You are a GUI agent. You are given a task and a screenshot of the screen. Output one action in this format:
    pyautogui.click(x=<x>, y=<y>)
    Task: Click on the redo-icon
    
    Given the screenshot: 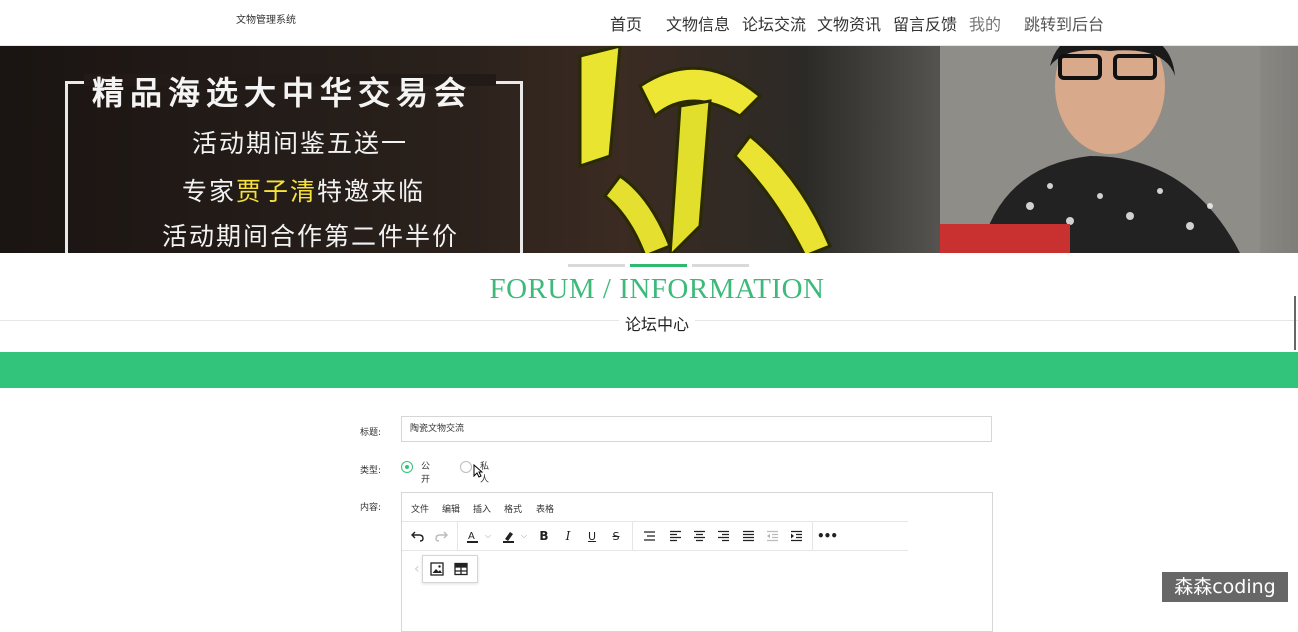 What is the action you would take?
    pyautogui.click(x=441, y=536)
    